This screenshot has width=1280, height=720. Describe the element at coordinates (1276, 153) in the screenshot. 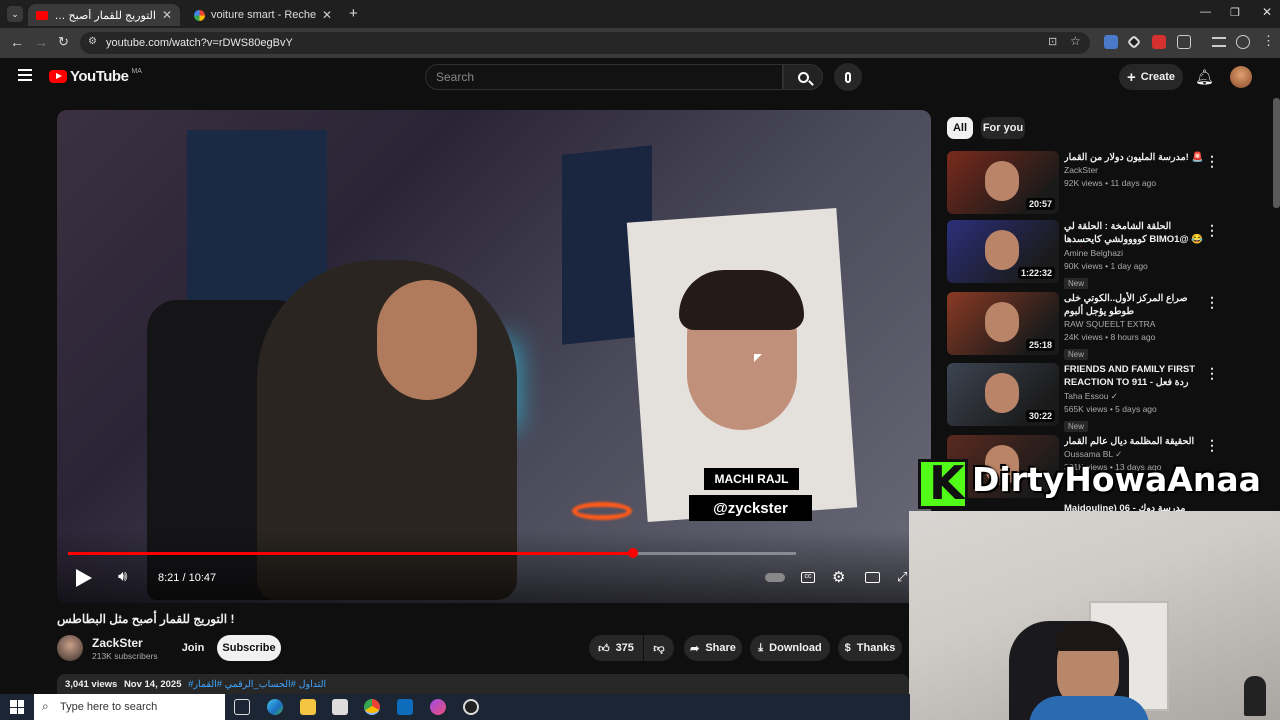

I see `scrollbar` at that location.